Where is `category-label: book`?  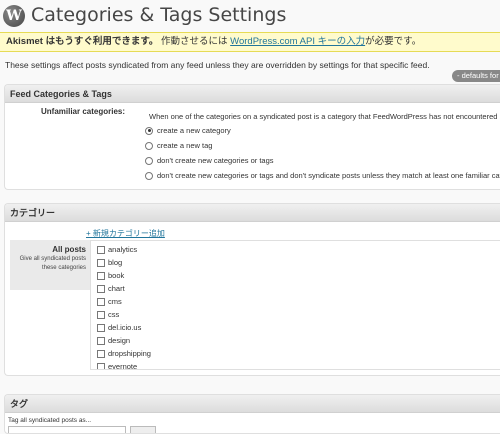 category-label: book is located at coordinates (116, 275).